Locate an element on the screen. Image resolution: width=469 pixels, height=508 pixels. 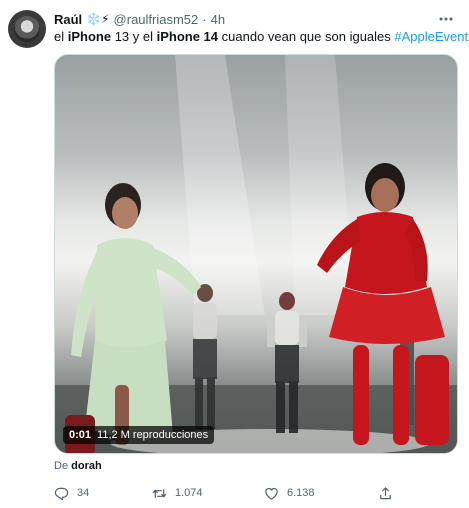
author-handle: @raulfriasm52 is located at coordinates (156, 19).